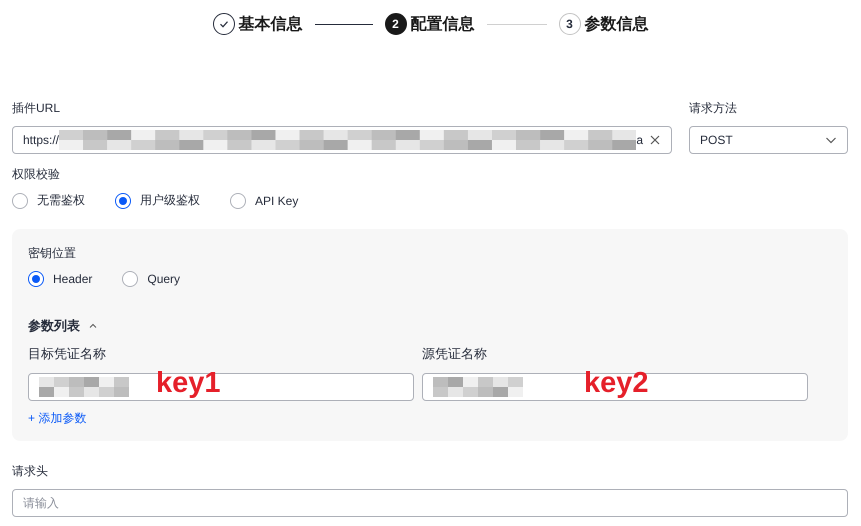 This screenshot has width=861, height=526. I want to click on annotation-label: key2, so click(616, 383).